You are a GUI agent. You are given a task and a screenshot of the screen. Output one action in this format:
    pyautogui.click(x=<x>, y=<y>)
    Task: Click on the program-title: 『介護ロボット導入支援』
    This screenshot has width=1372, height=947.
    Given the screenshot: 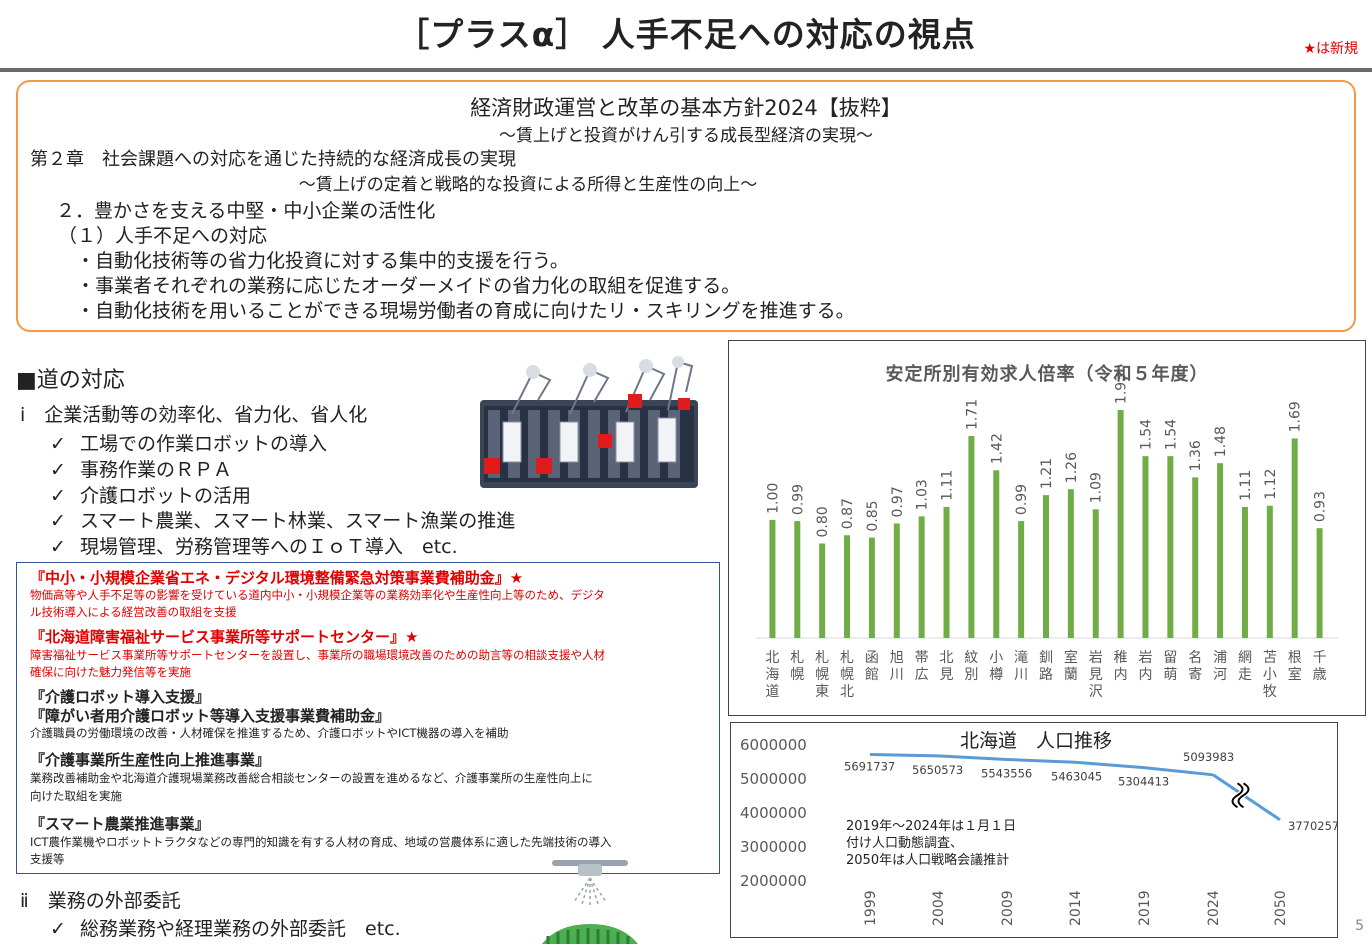 What is the action you would take?
    pyautogui.click(x=120, y=697)
    